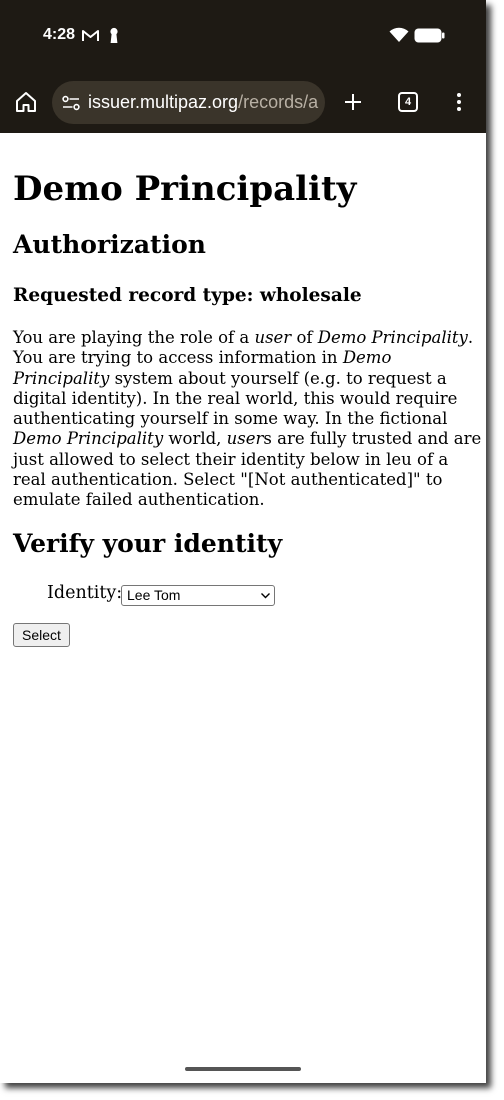  I want to click on section-heading-authorization: Authorization, so click(109, 244).